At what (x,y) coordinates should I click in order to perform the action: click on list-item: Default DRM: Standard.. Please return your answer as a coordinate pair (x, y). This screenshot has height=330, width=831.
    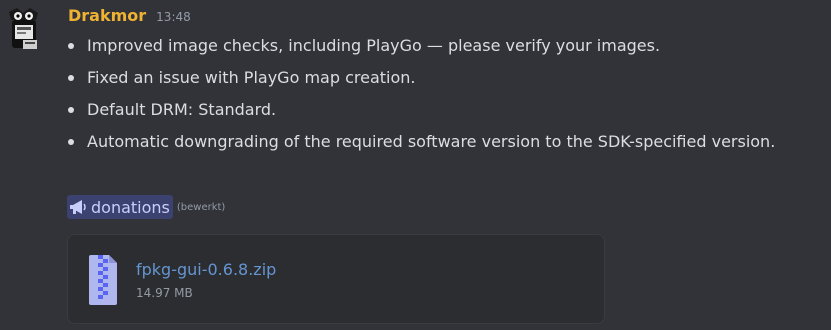
    Looking at the image, I should click on (421, 114).